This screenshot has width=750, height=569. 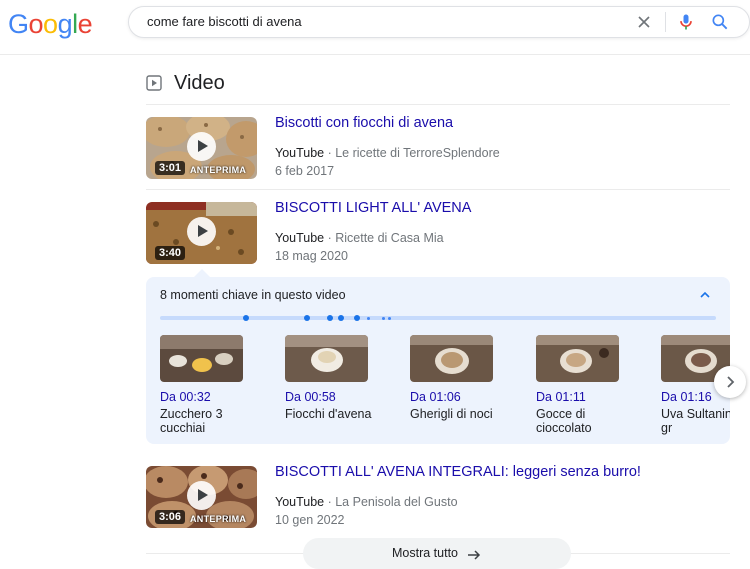 What do you see at coordinates (695, 421) in the screenshot?
I see `moment-label: Uva Sultanin 50 gr` at bounding box center [695, 421].